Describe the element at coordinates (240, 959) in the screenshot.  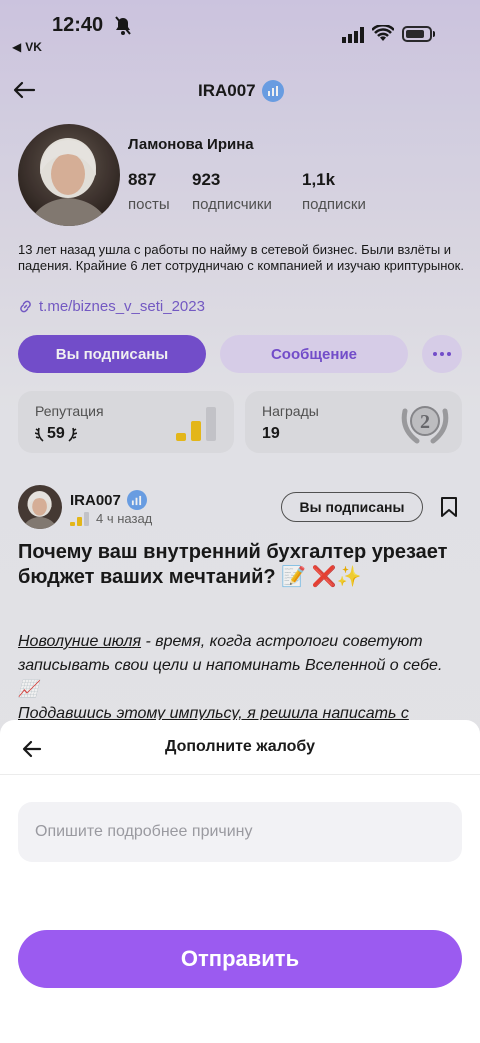
I see `submit-button: Отправить` at that location.